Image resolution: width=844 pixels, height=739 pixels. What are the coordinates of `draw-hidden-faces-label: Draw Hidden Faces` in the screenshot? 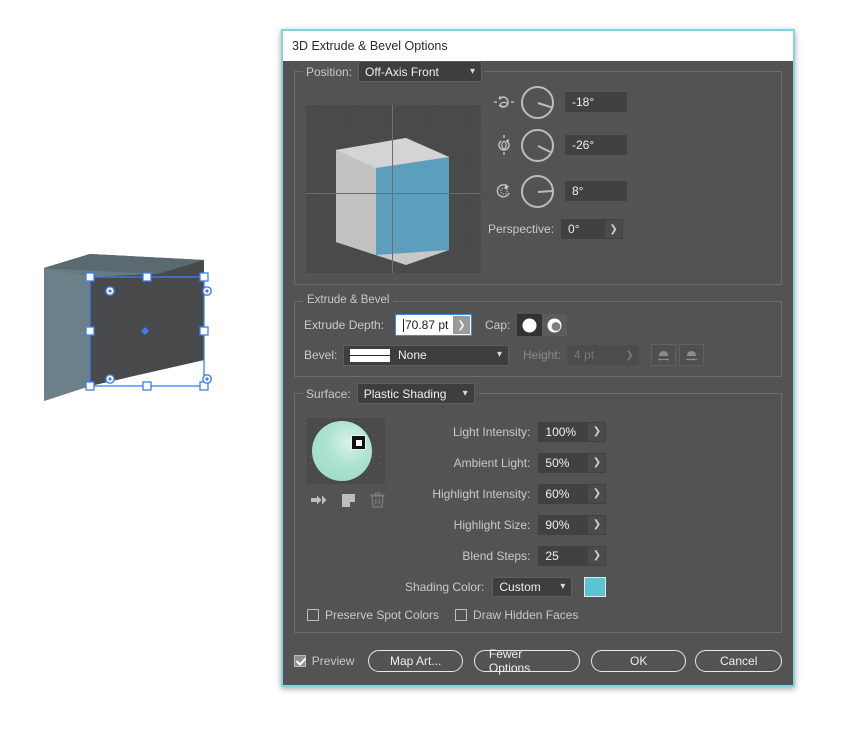 It's located at (526, 615).